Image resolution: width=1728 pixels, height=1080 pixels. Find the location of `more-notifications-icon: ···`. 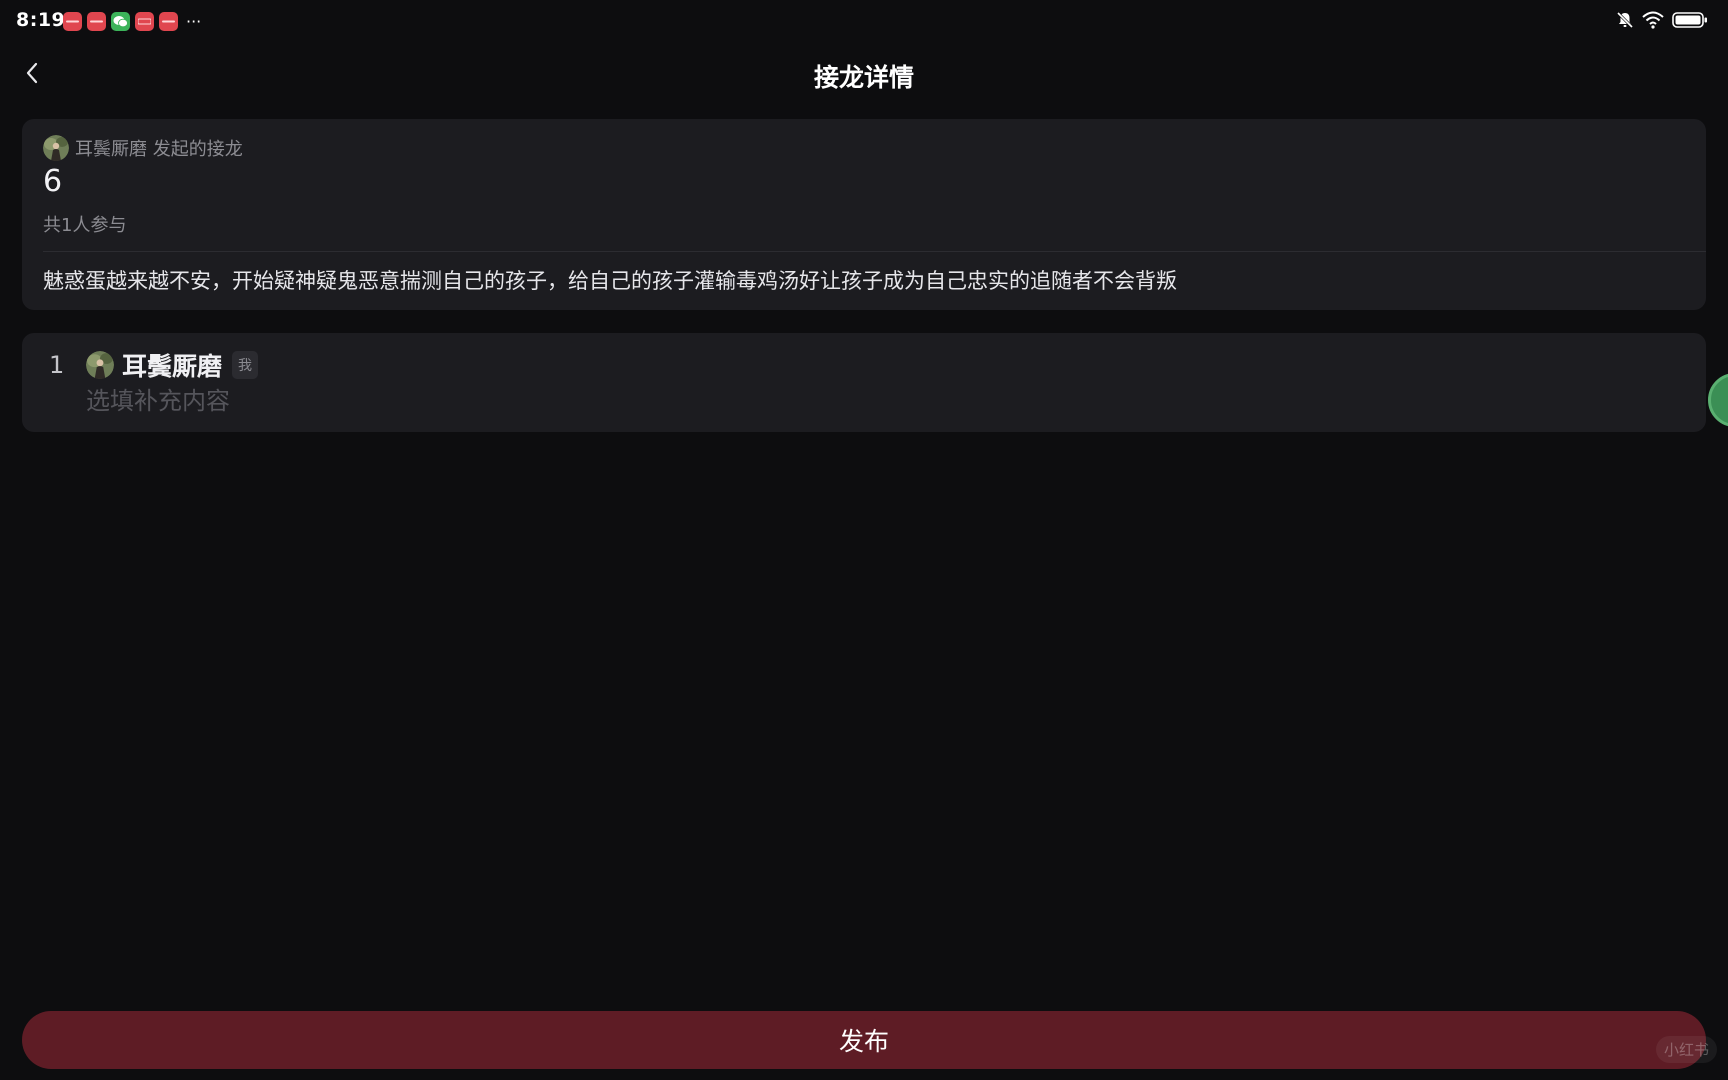

more-notifications-icon: ··· is located at coordinates (194, 21).